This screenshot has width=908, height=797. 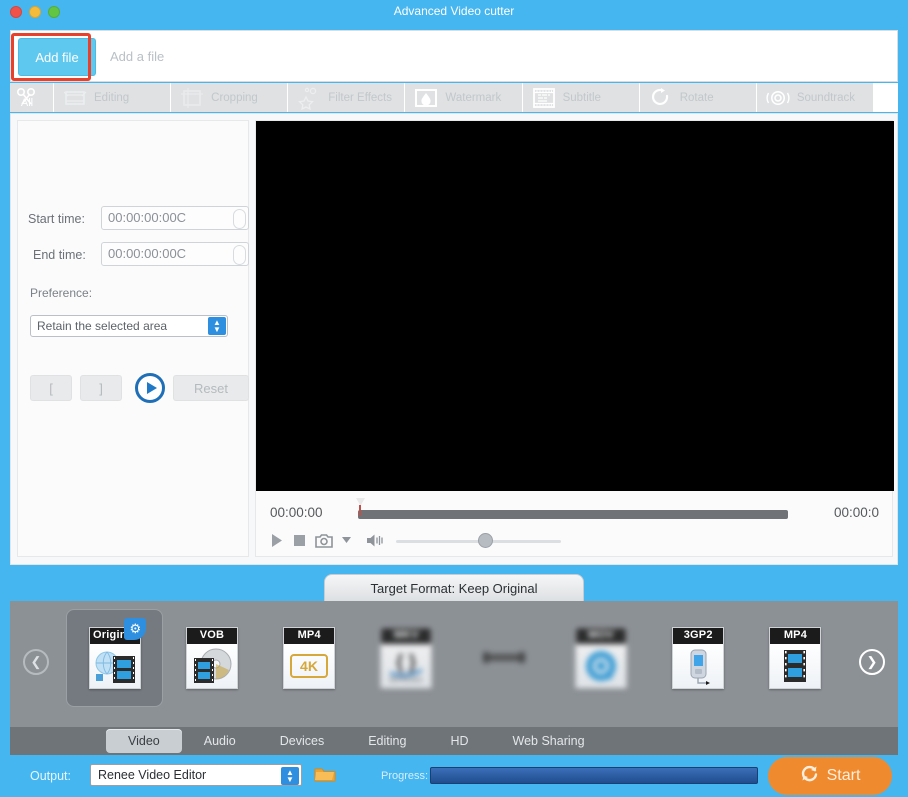 I want to click on cropping-icon, so click(x=192, y=98).